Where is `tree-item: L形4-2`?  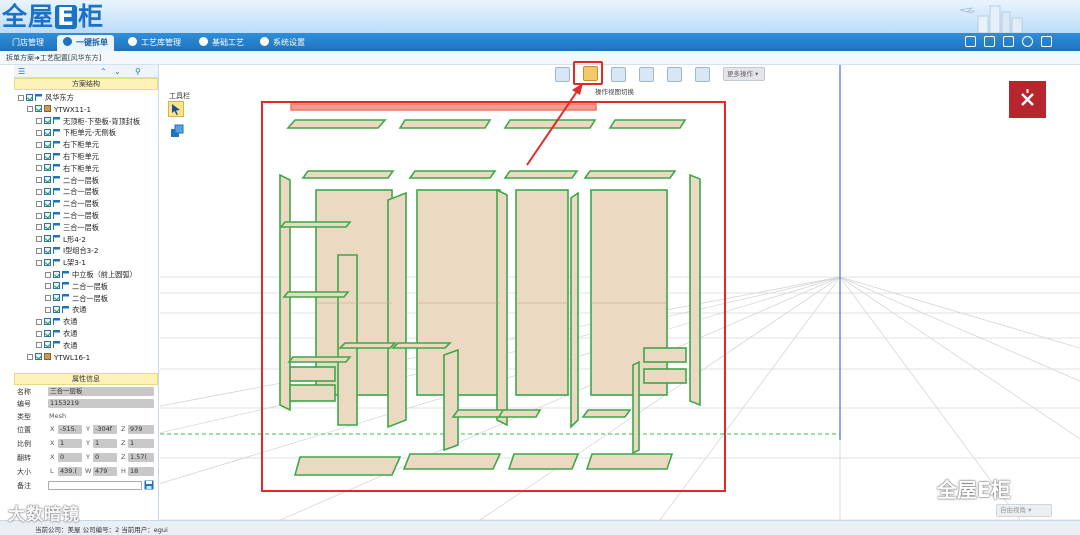
tree-item: L形4-2 is located at coordinates (61, 240).